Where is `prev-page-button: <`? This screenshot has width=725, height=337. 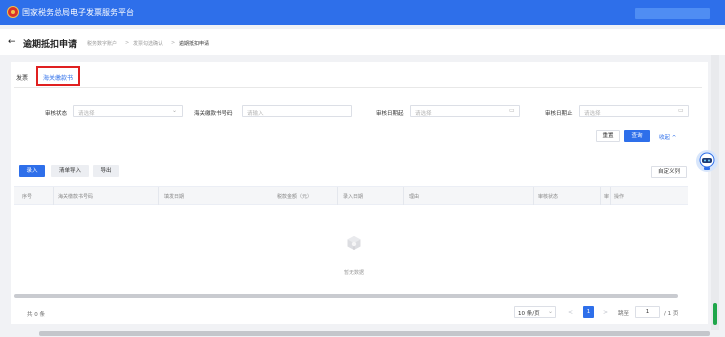
prev-page-button: < is located at coordinates (570, 312).